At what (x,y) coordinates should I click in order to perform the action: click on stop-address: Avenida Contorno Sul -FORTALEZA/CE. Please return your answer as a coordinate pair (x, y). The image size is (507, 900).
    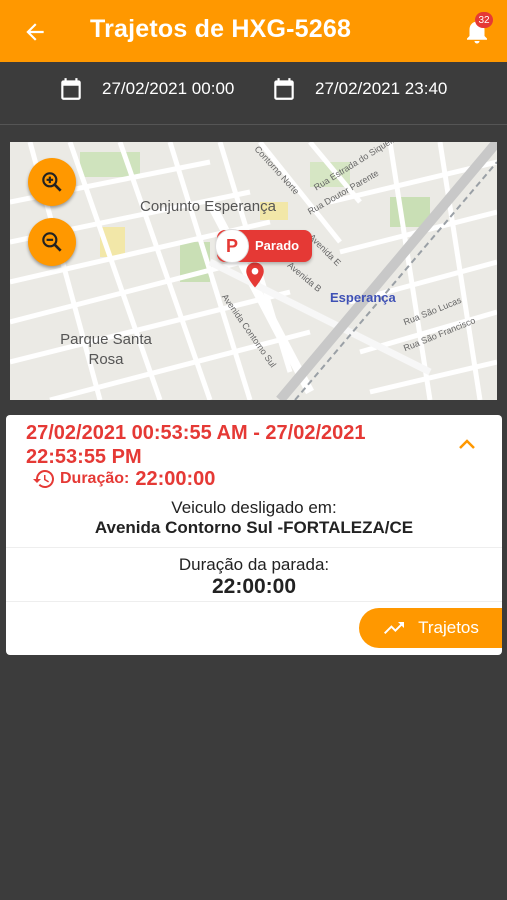
    Looking at the image, I should click on (254, 527).